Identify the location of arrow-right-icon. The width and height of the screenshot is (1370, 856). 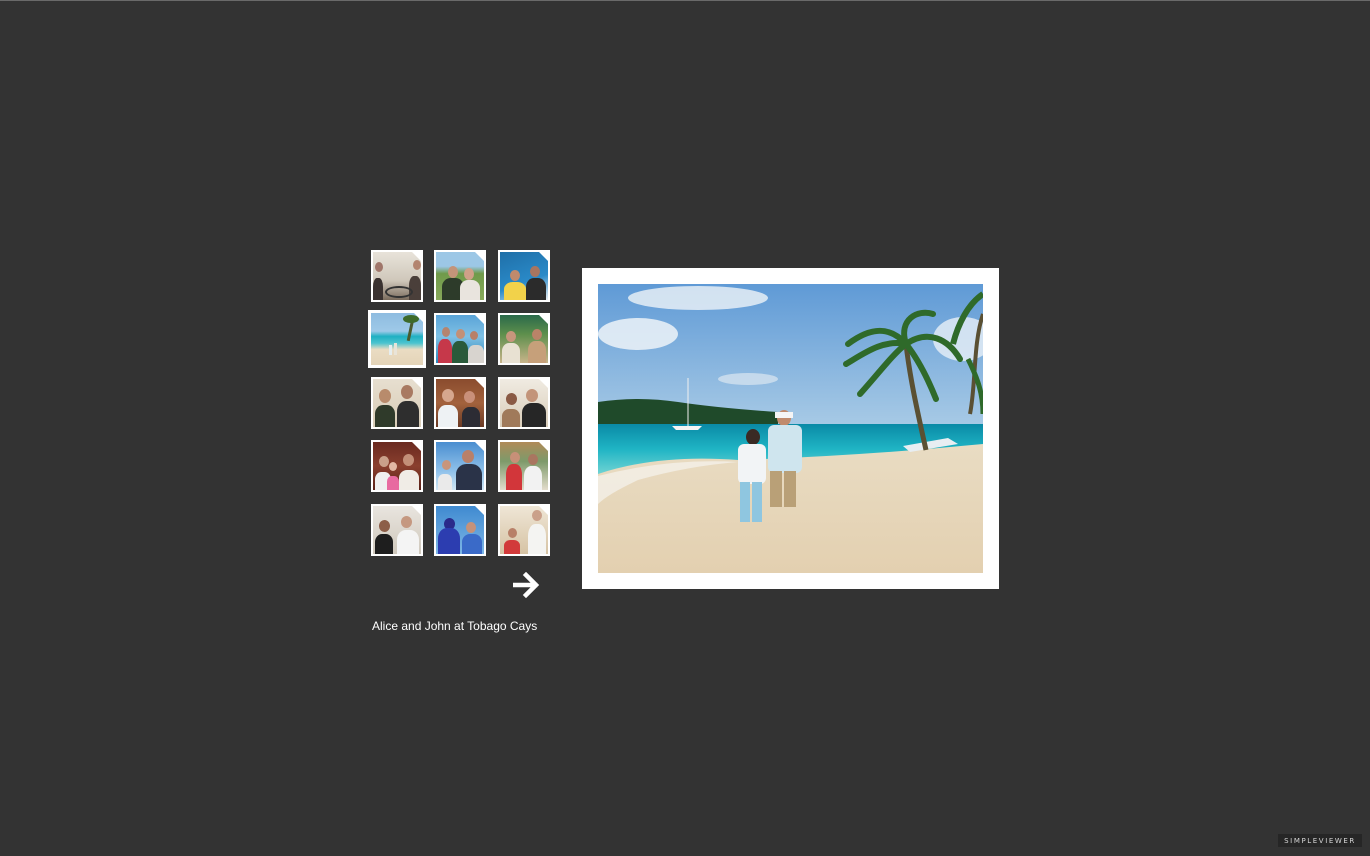
(526, 585).